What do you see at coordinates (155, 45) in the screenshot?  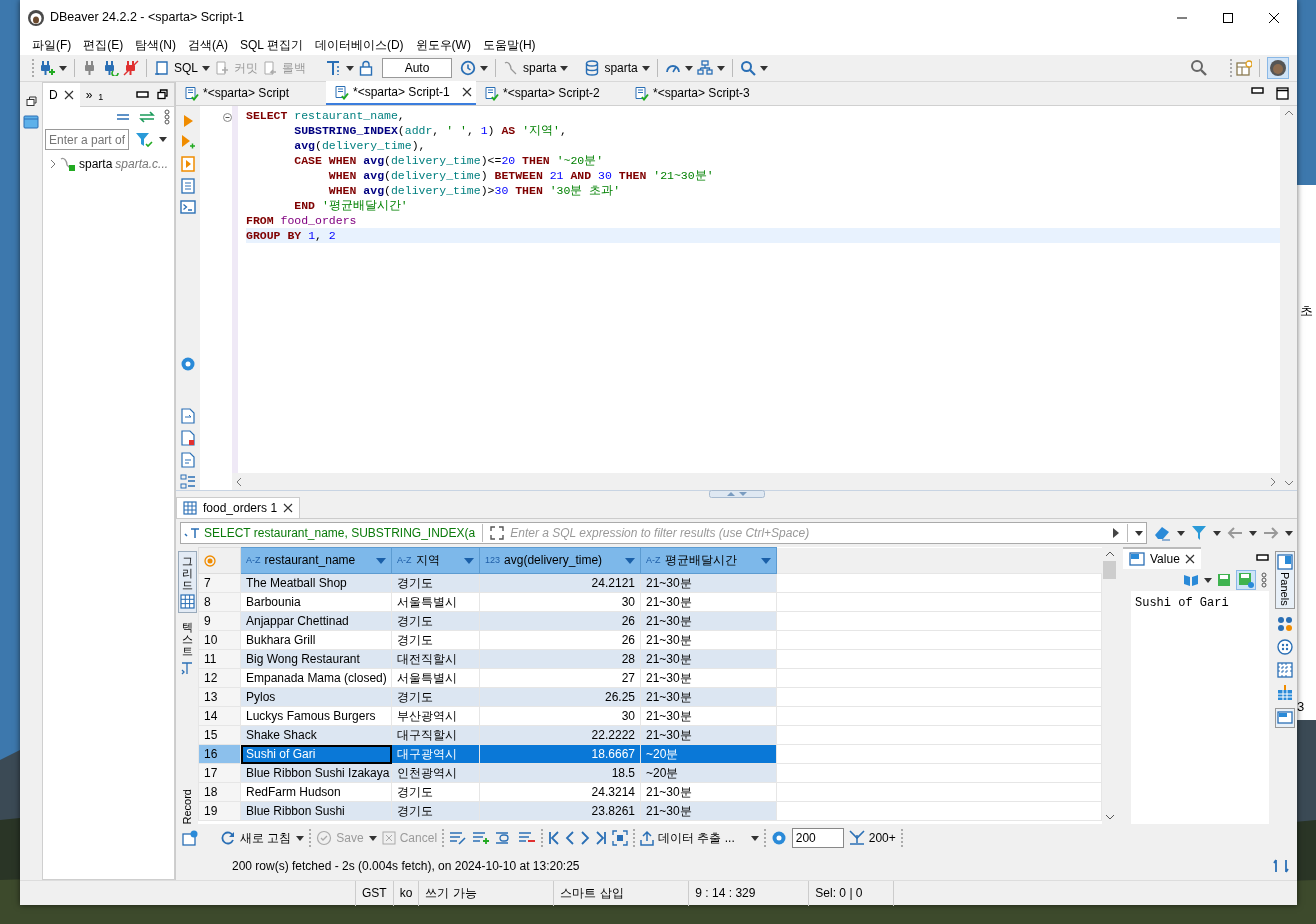 I see `menu-item: 탐색(N)` at bounding box center [155, 45].